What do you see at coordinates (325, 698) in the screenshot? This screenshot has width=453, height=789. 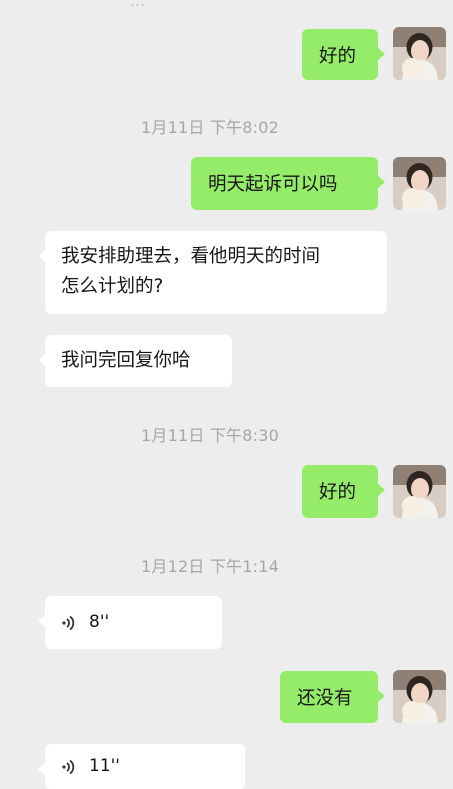 I see `message-text: 还没有` at bounding box center [325, 698].